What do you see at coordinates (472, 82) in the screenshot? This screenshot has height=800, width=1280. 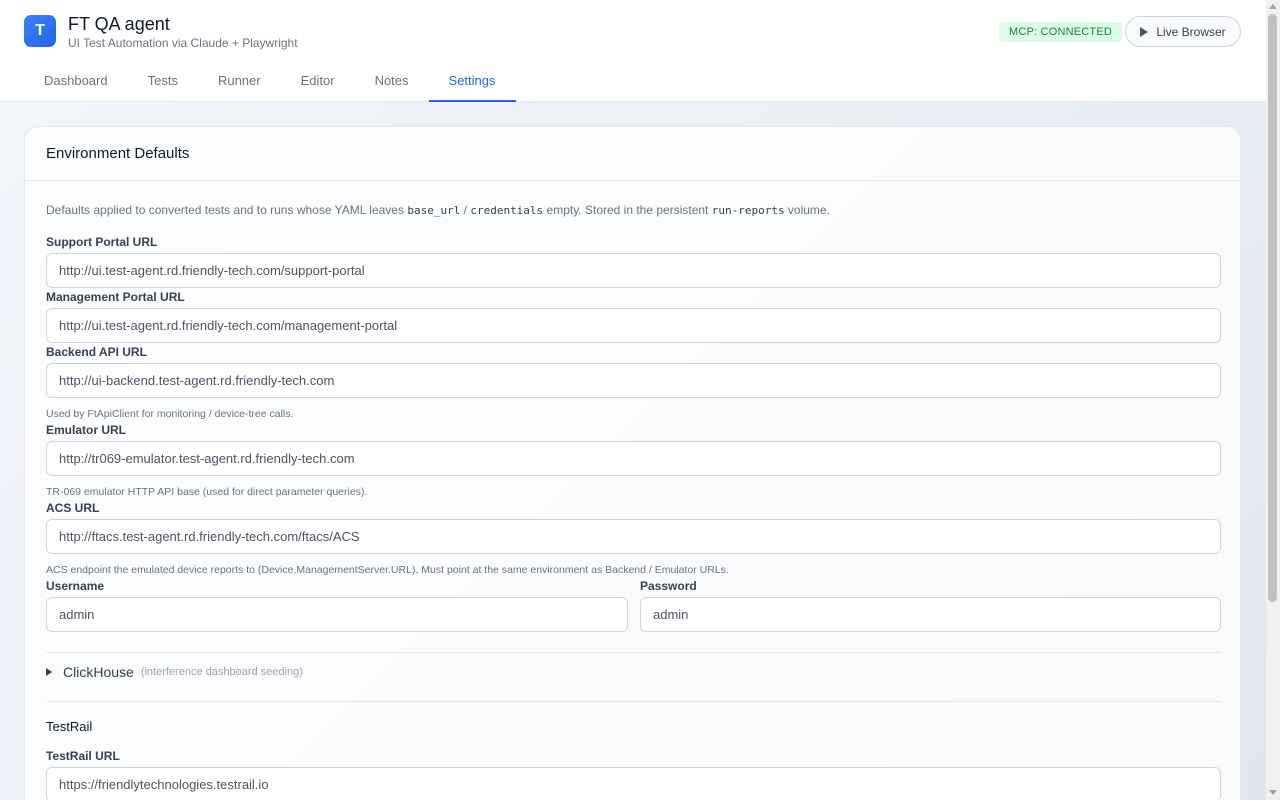 I see `tab-settings: Settings` at bounding box center [472, 82].